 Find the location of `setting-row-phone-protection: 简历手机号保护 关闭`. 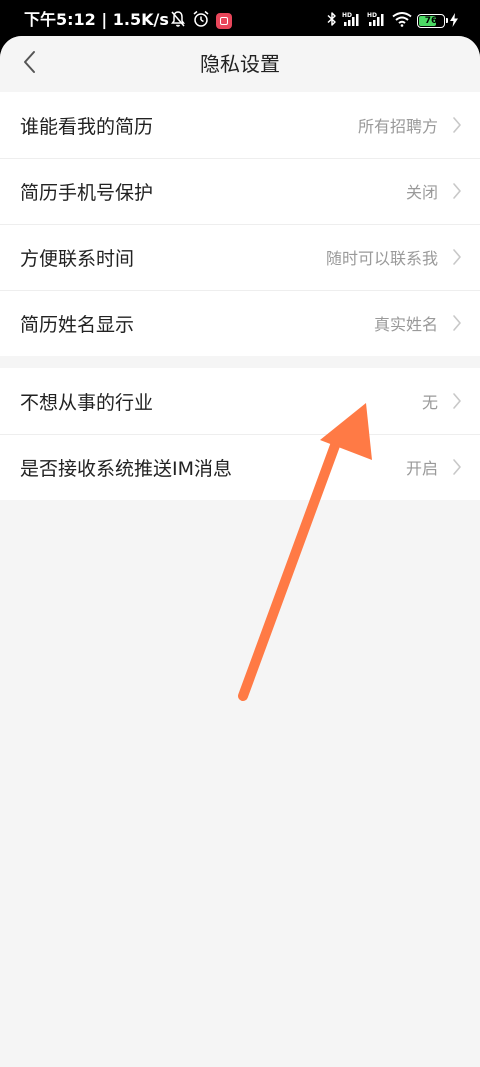

setting-row-phone-protection: 简历手机号保护 关闭 is located at coordinates (240, 191).